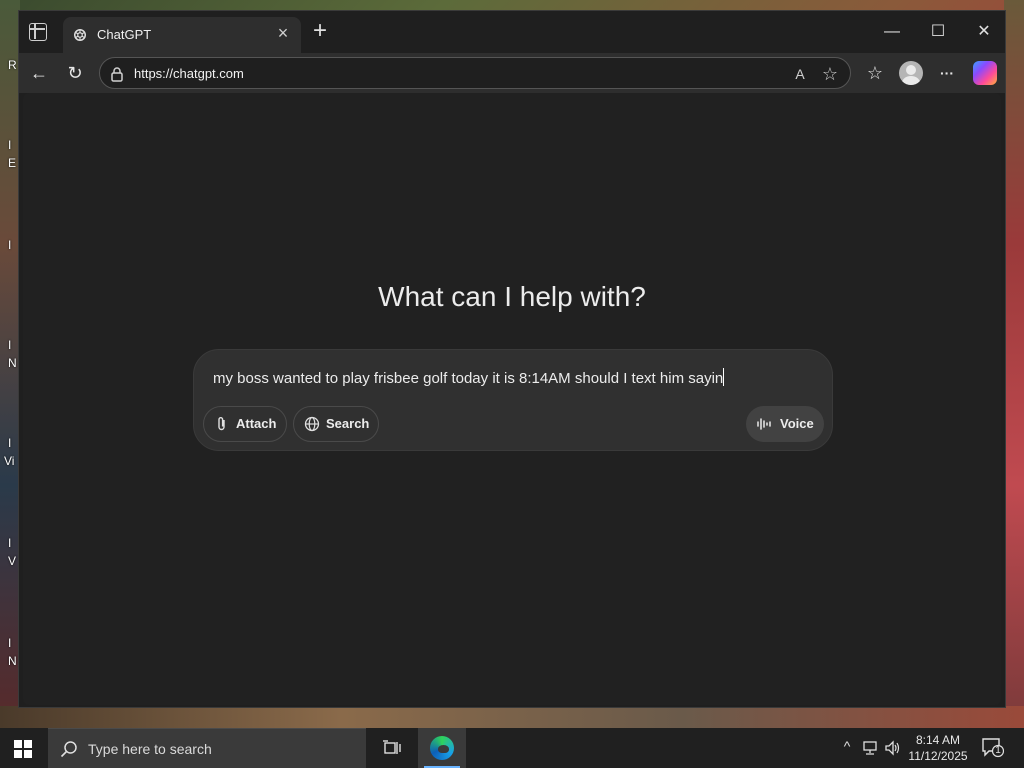 This screenshot has height=768, width=1024. What do you see at coordinates (12, 163) in the screenshot?
I see `desktop-icon-label: E` at bounding box center [12, 163].